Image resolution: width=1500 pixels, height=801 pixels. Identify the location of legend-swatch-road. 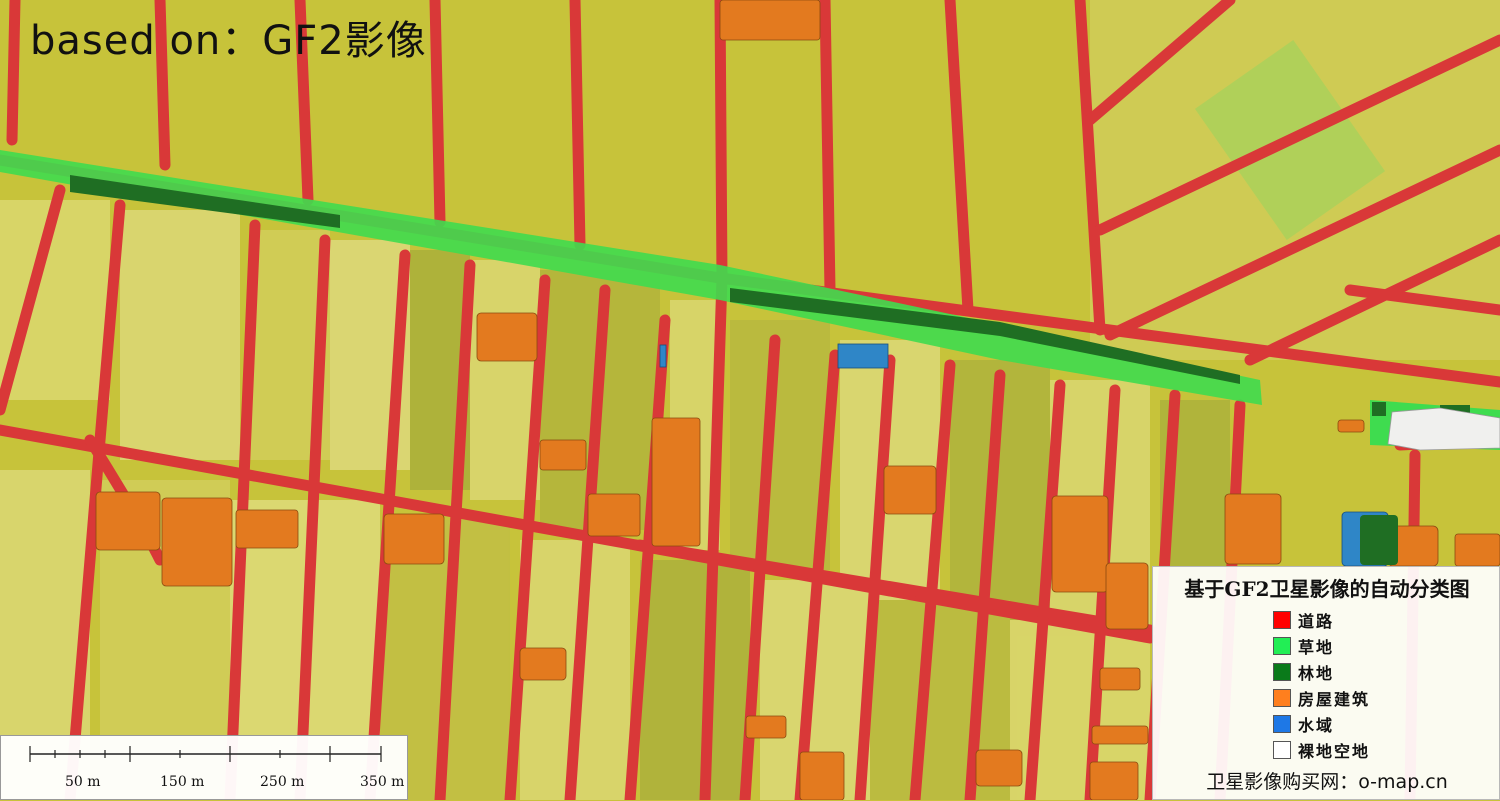
(1282, 620).